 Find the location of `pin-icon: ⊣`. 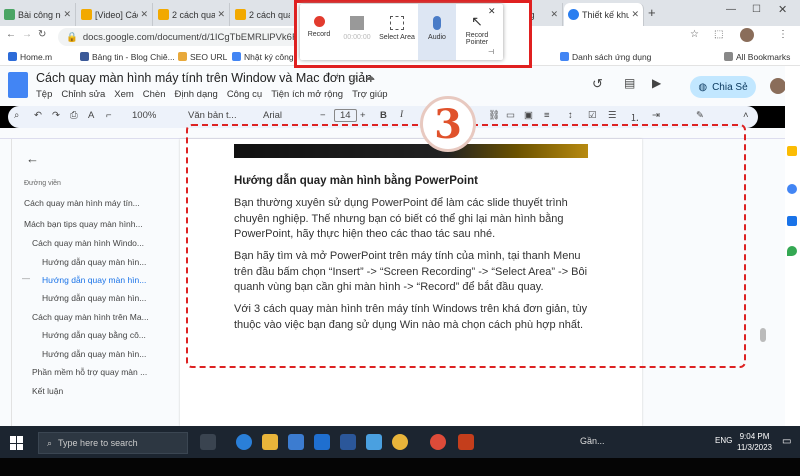

pin-icon: ⊣ is located at coordinates (491, 52).